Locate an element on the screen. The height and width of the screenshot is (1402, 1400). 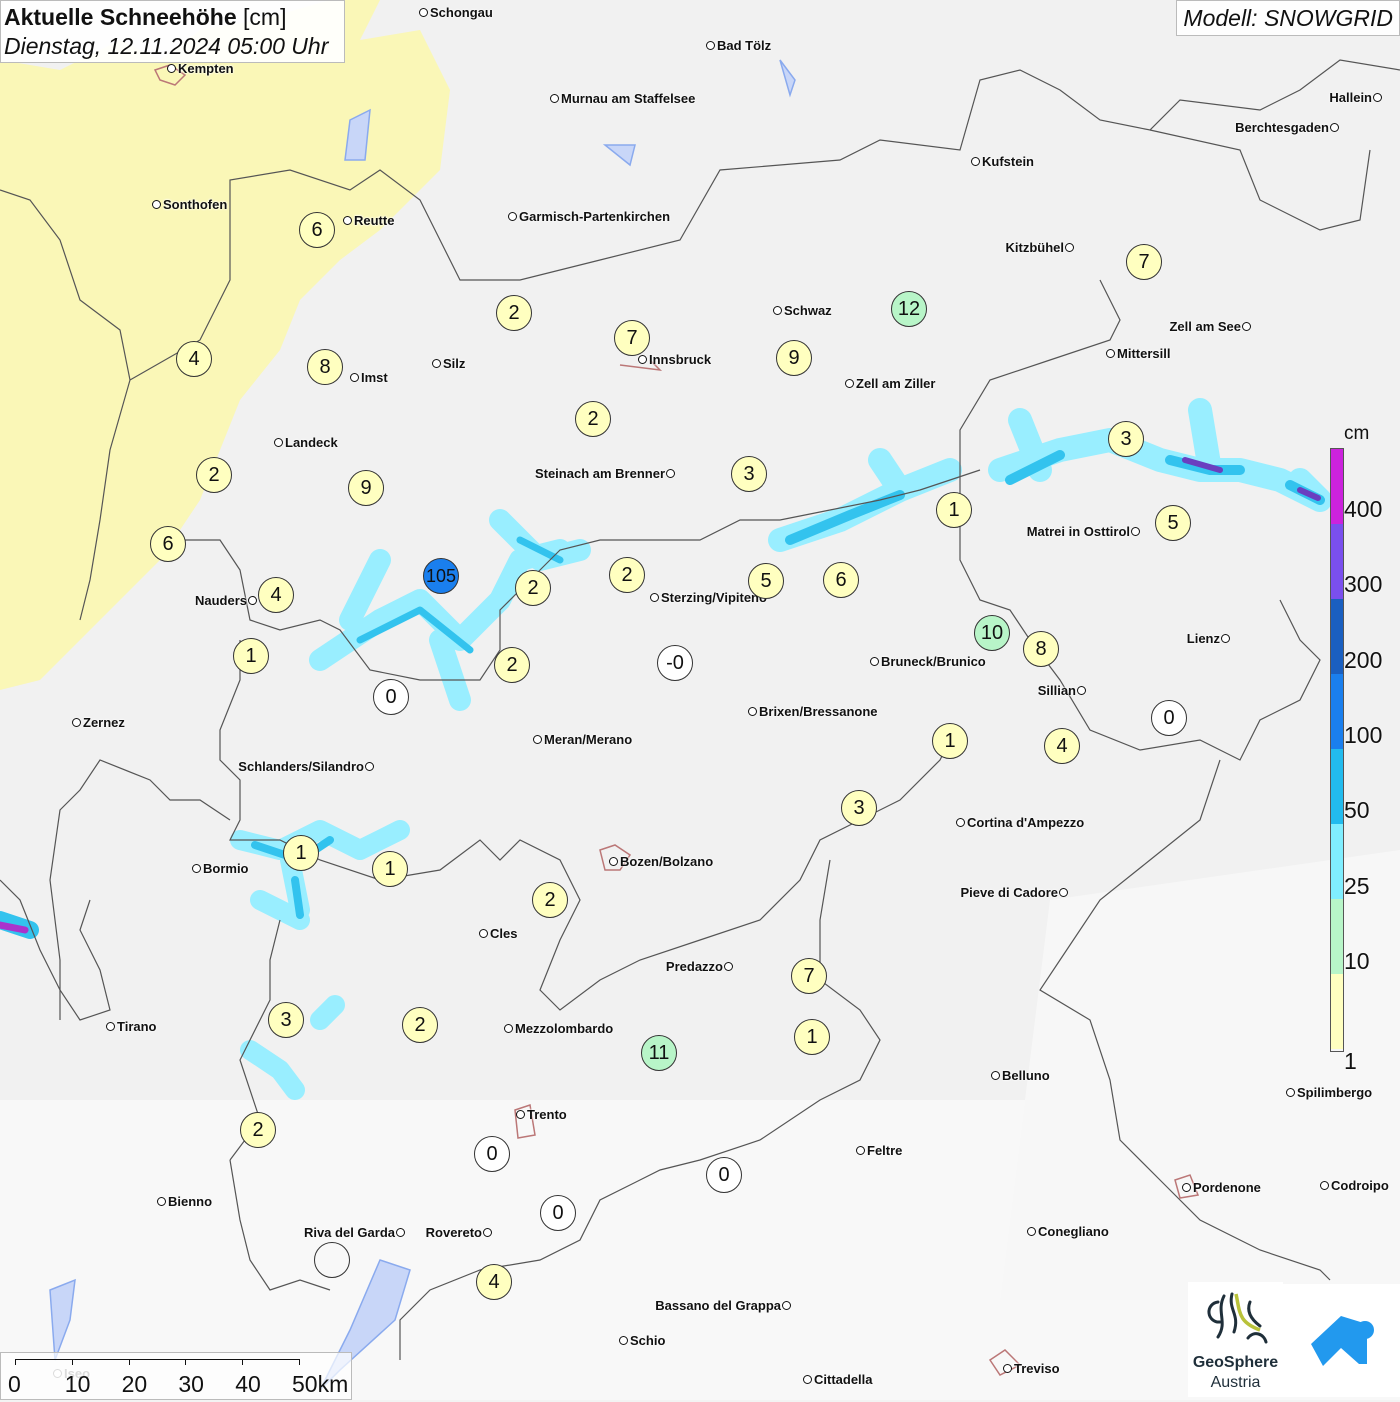
city-label: Zell am See is located at coordinates (1205, 326).